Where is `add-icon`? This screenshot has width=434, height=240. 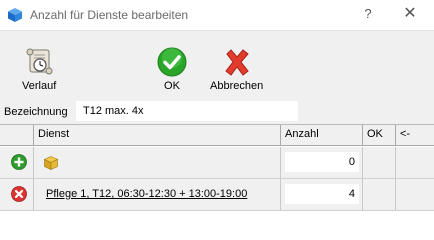
add-icon is located at coordinates (19, 162).